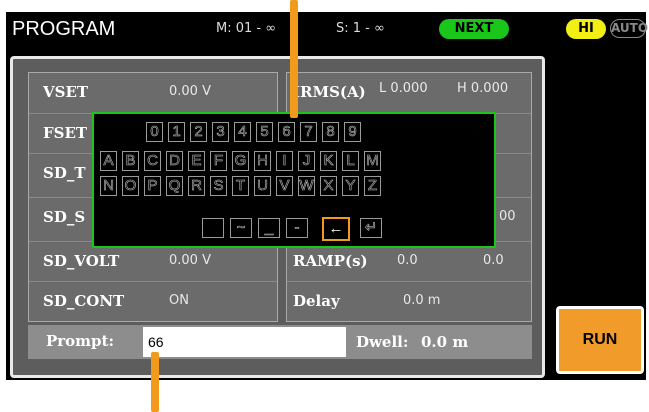 The height and width of the screenshot is (412, 649). I want to click on param-value-high: 00, so click(507, 216).